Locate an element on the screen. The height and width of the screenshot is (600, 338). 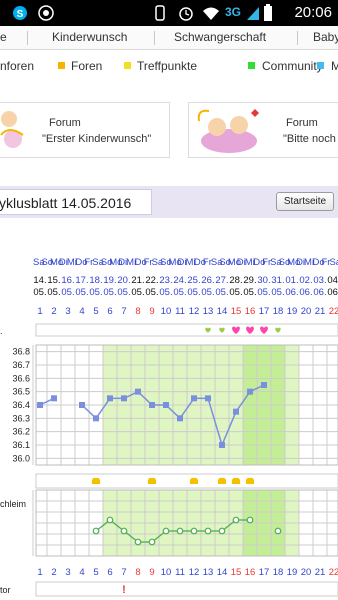
bottom-row-frame is located at coordinates (186, 589).